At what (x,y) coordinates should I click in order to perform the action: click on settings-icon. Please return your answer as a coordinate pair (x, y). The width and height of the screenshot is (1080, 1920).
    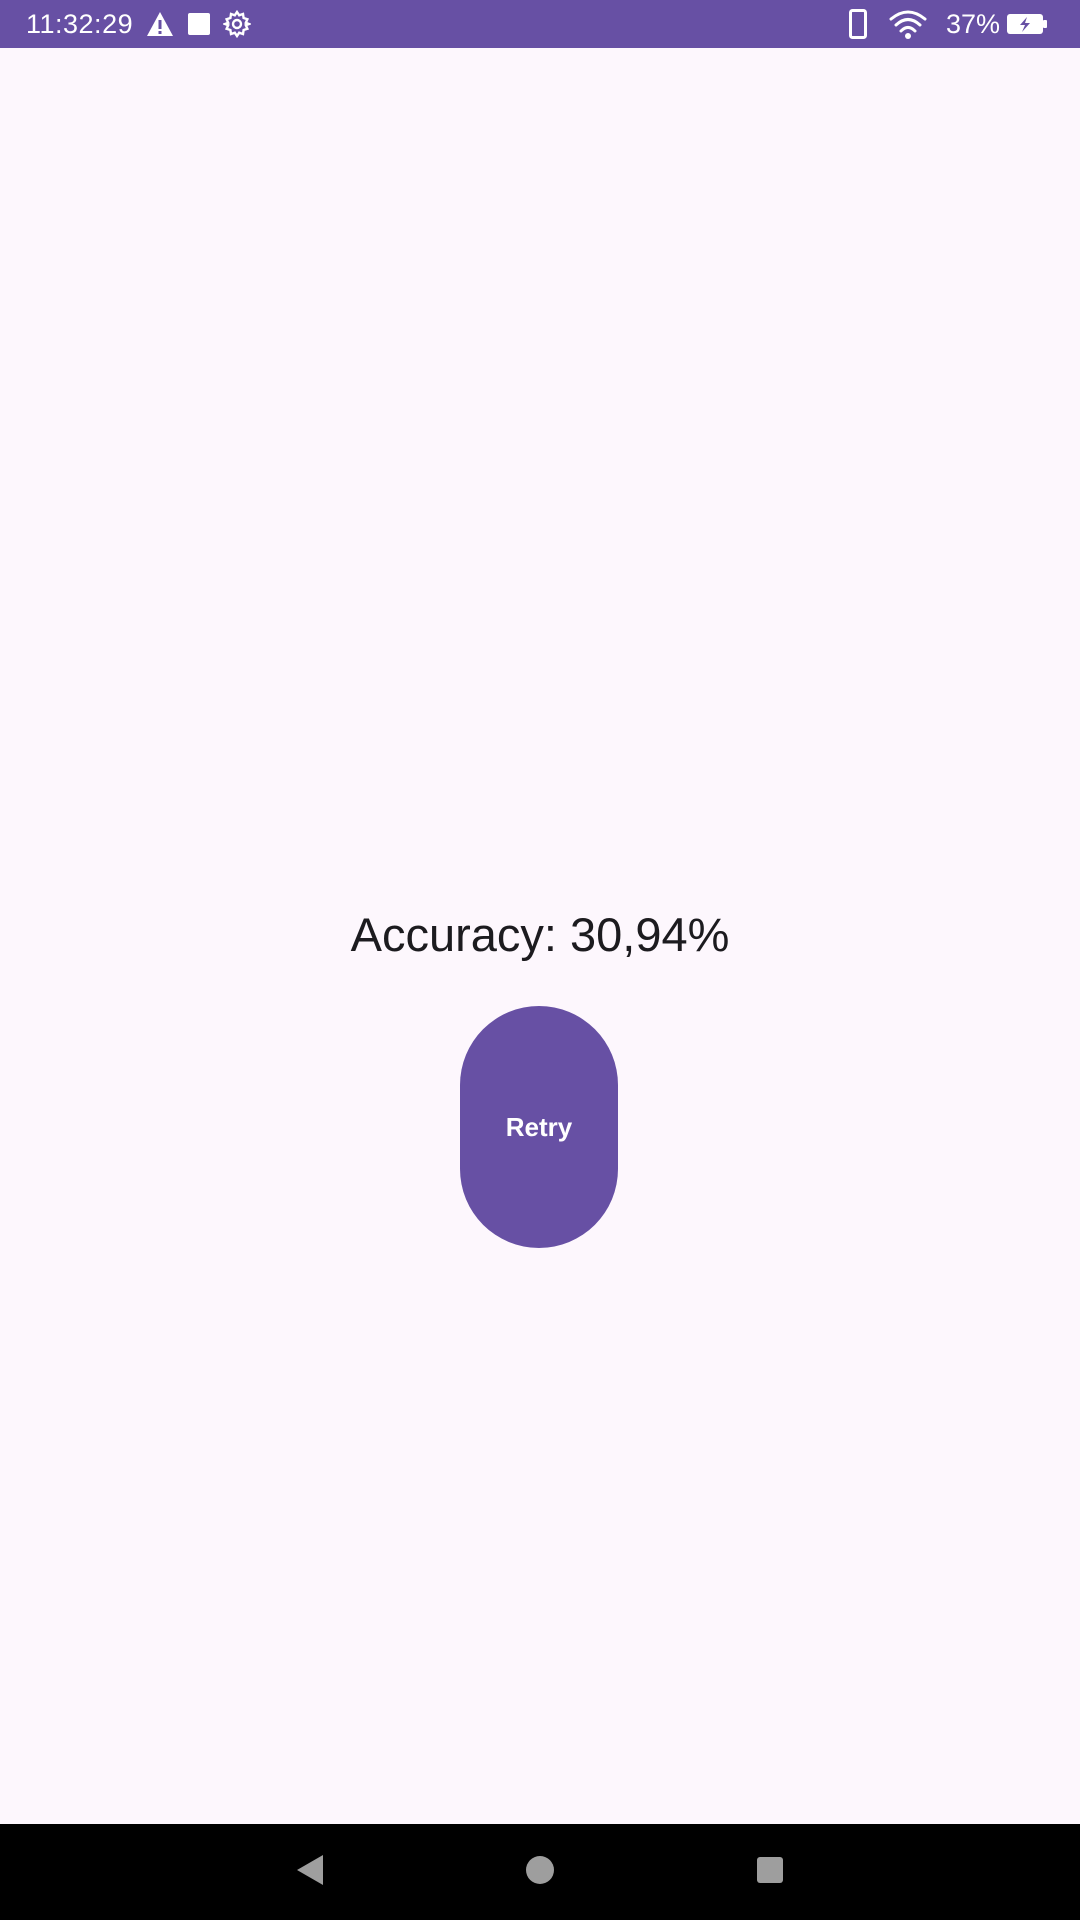
    Looking at the image, I should click on (237, 26).